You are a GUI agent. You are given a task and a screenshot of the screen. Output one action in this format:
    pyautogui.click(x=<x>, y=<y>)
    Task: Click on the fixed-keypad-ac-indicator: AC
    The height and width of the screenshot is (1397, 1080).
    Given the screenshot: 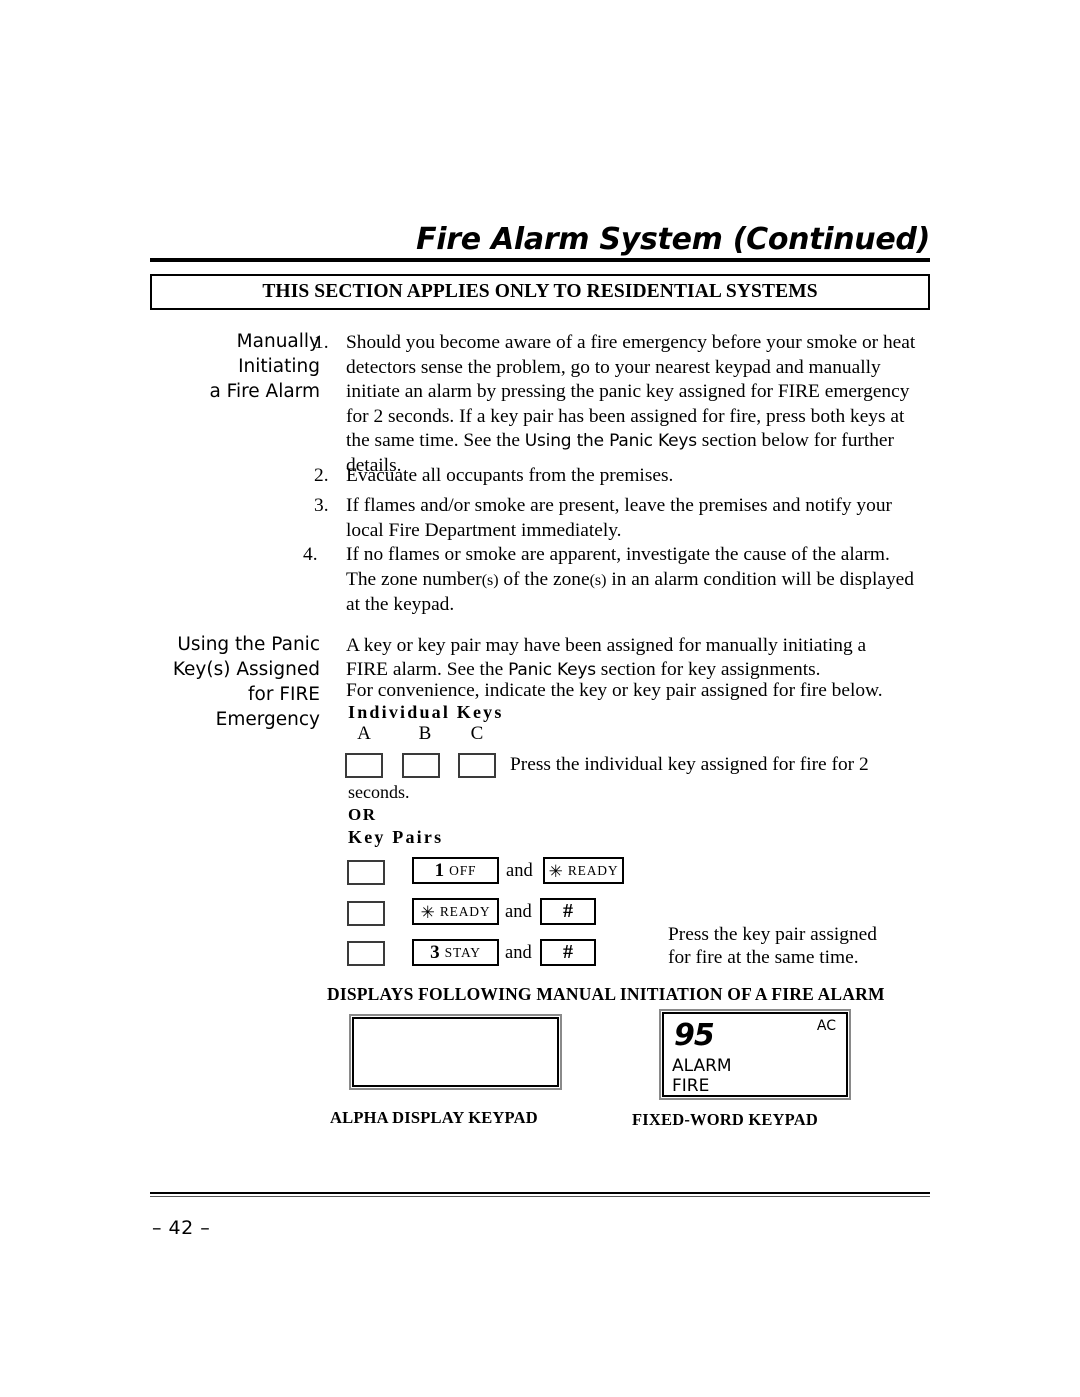 What is the action you would take?
    pyautogui.click(x=826, y=1026)
    